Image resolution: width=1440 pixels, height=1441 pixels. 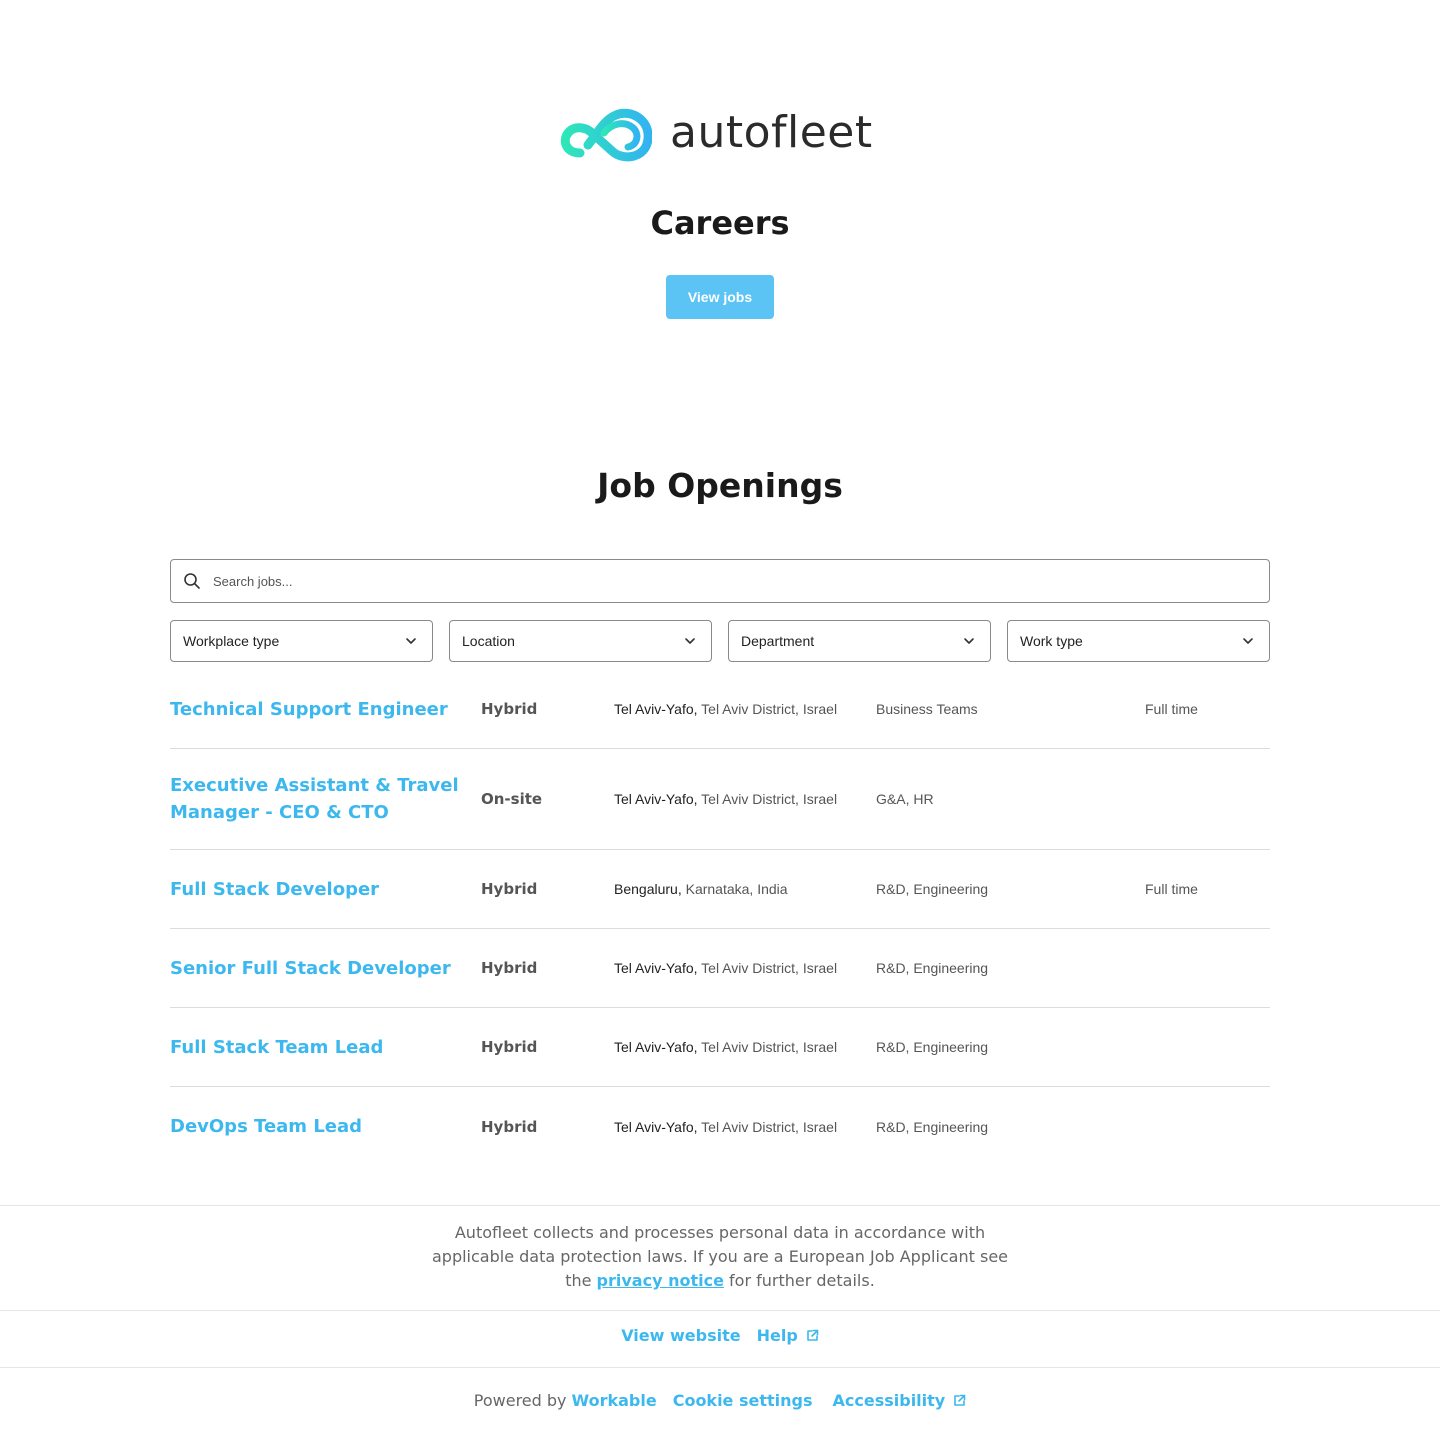 I want to click on filter-label: Location, so click(x=488, y=641).